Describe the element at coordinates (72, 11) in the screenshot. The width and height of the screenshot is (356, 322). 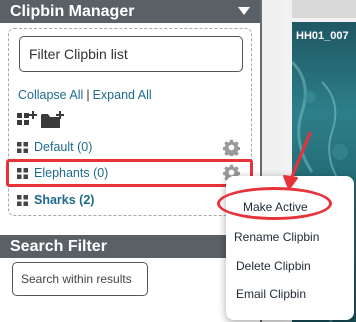
I see `clipbin-manager-title: Clipbin Manager` at that location.